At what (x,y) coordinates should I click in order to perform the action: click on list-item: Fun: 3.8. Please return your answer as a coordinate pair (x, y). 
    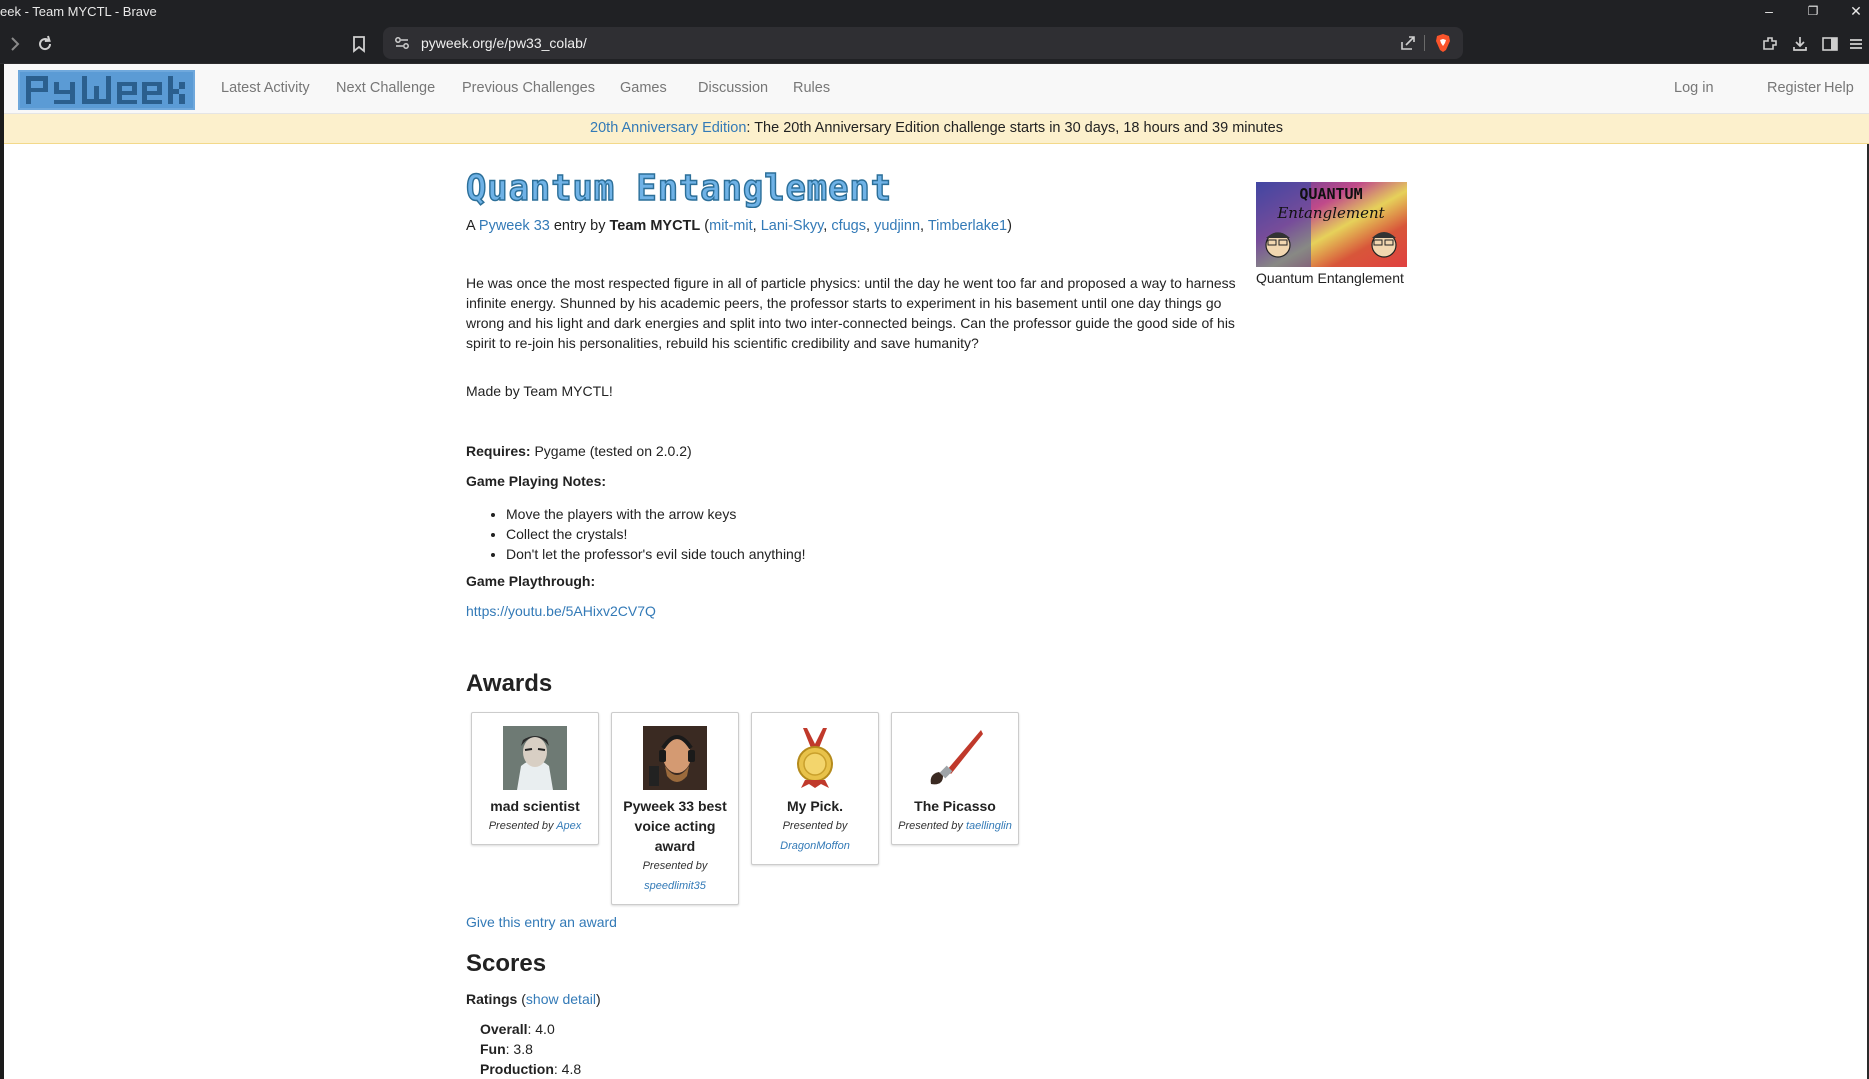
    Looking at the image, I should click on (530, 1049).